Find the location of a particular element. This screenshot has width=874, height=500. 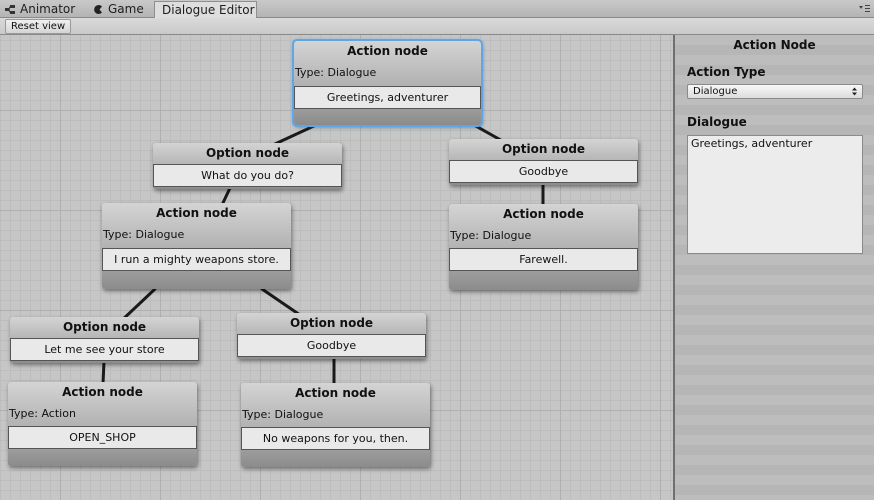

action-type-dropdown: Dialogue is located at coordinates (775, 91).